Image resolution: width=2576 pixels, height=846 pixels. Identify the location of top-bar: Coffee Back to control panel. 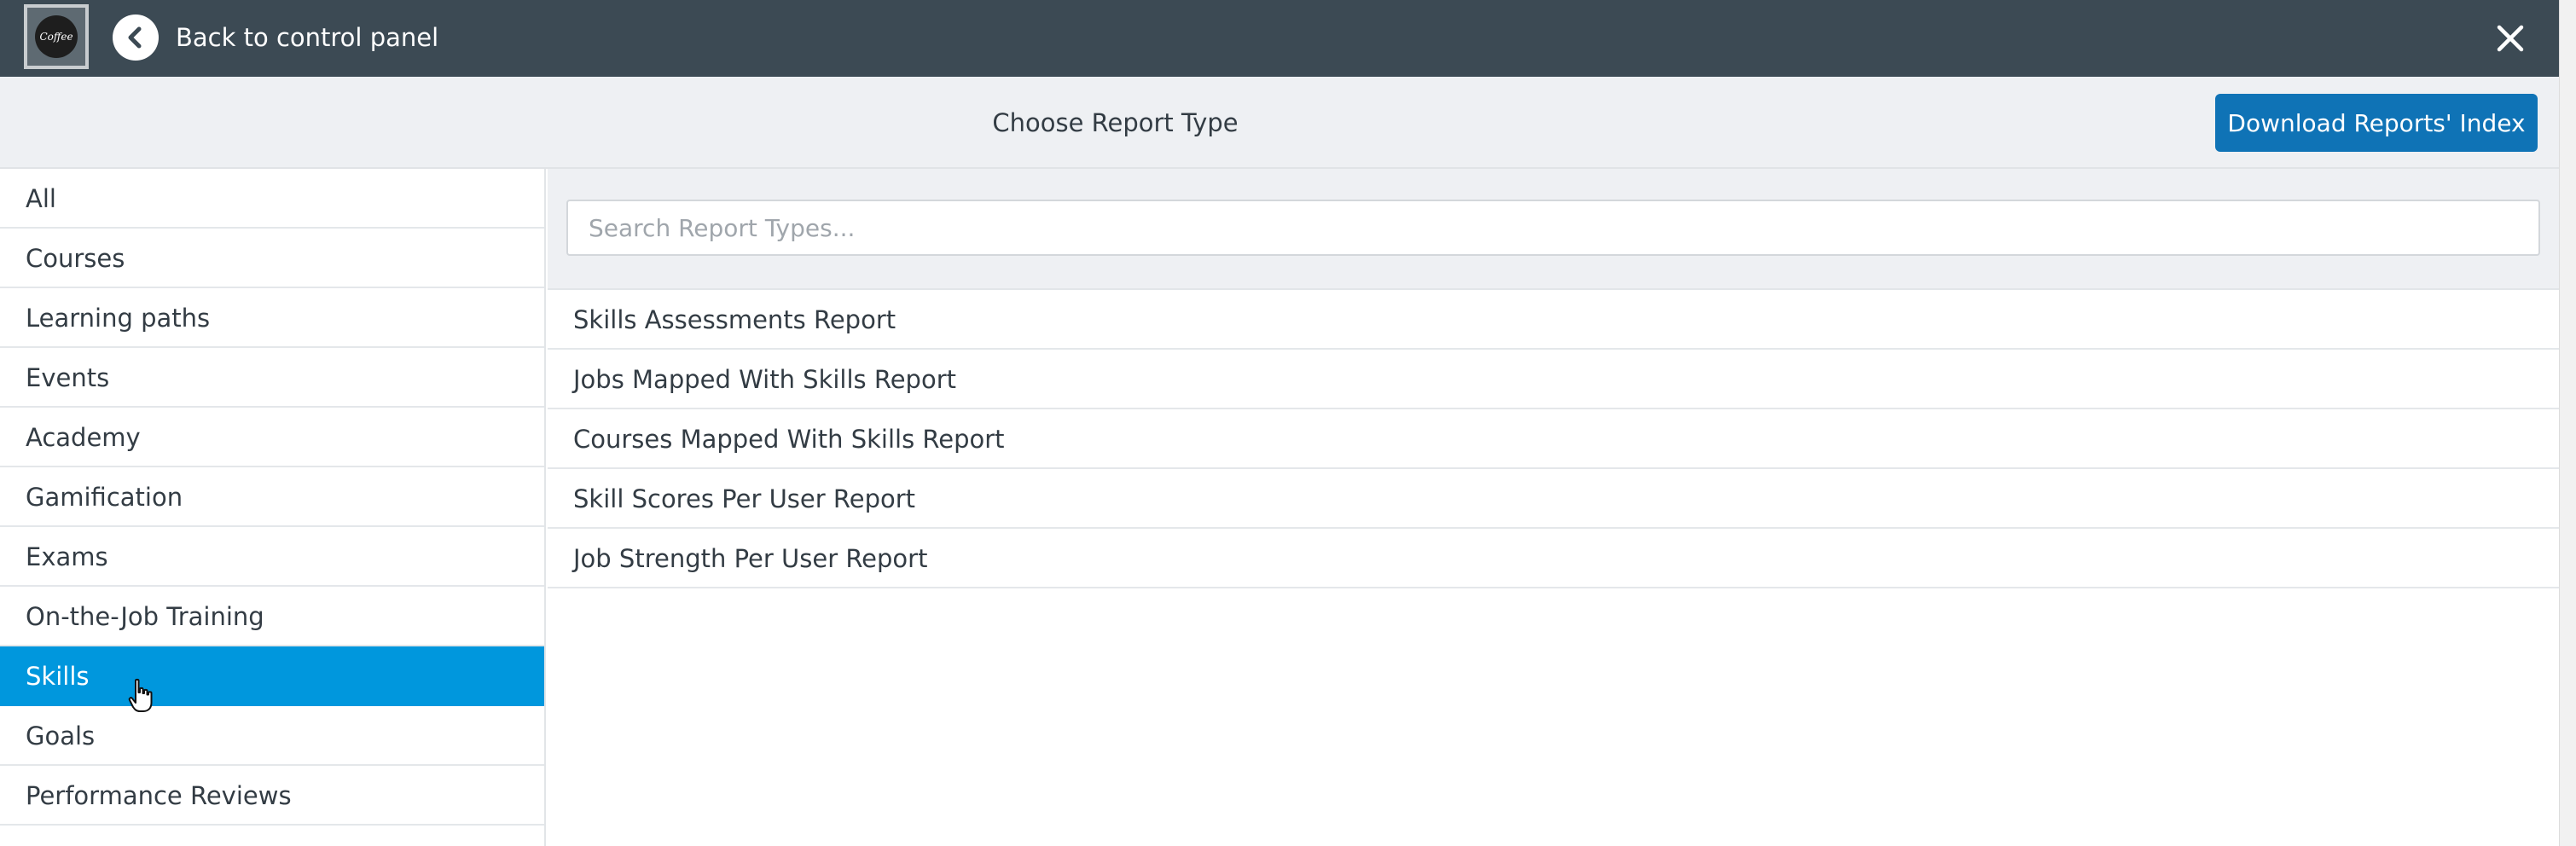
(1279, 38).